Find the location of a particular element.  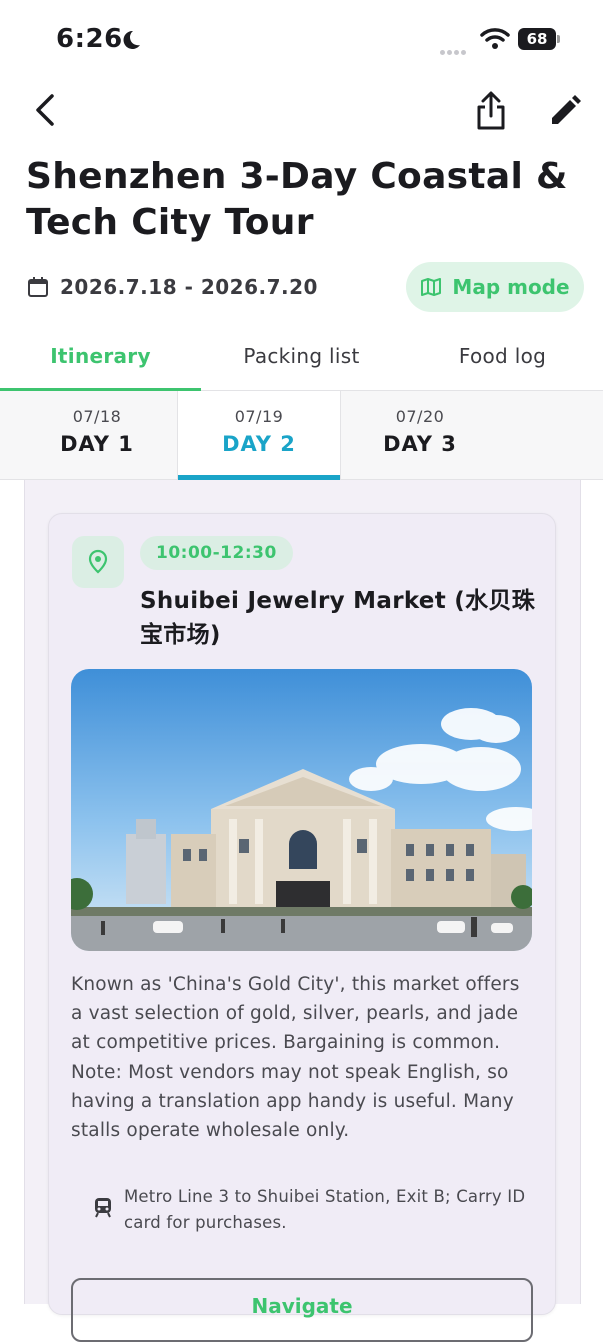

tab-bar: Itinerary Packing list Food log is located at coordinates (301, 363).